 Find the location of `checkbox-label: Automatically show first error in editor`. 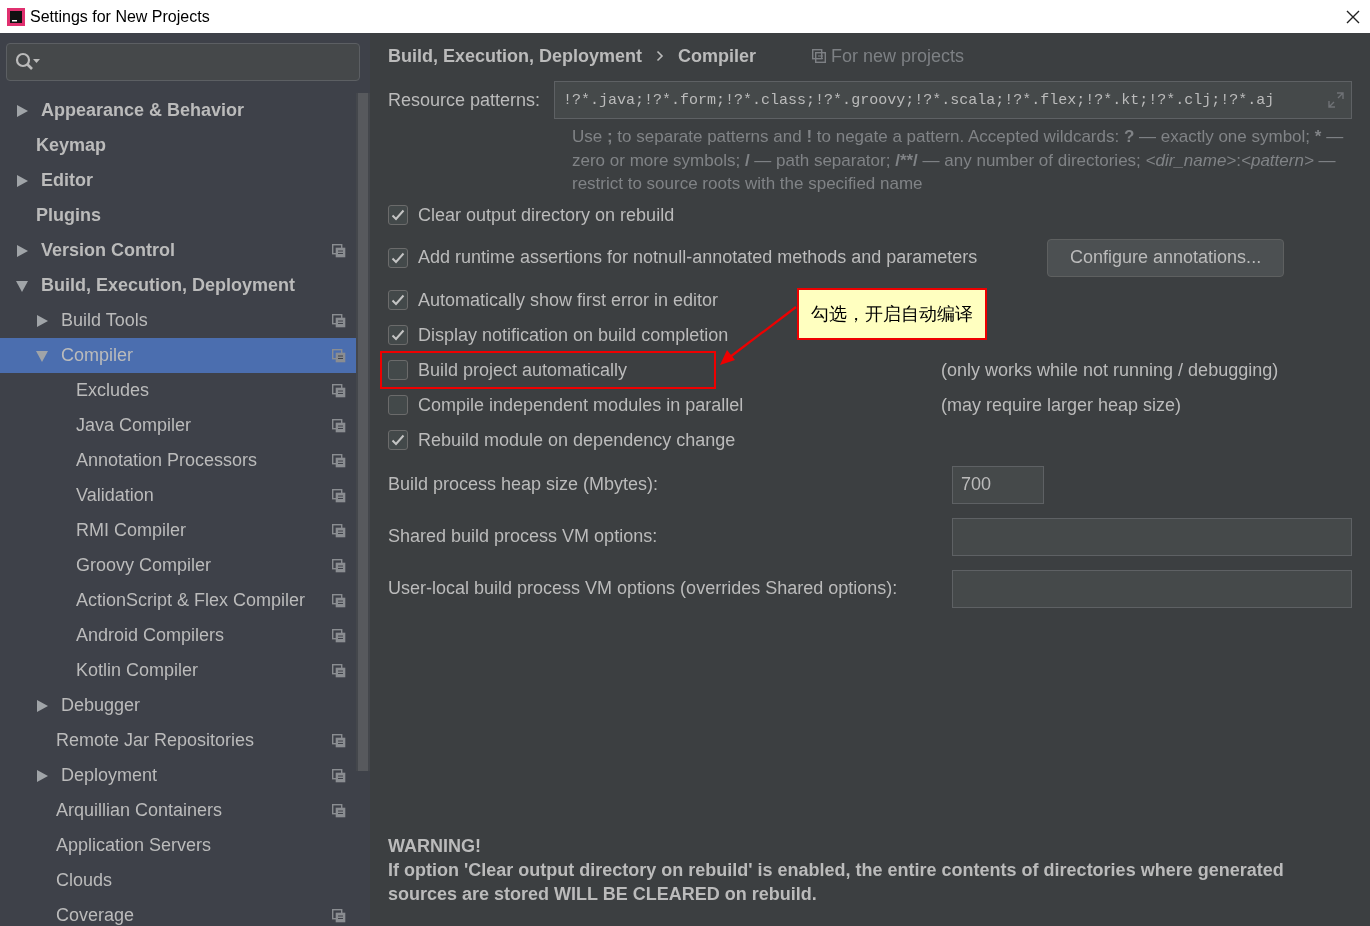

checkbox-label: Automatically show first error in editor is located at coordinates (568, 300).